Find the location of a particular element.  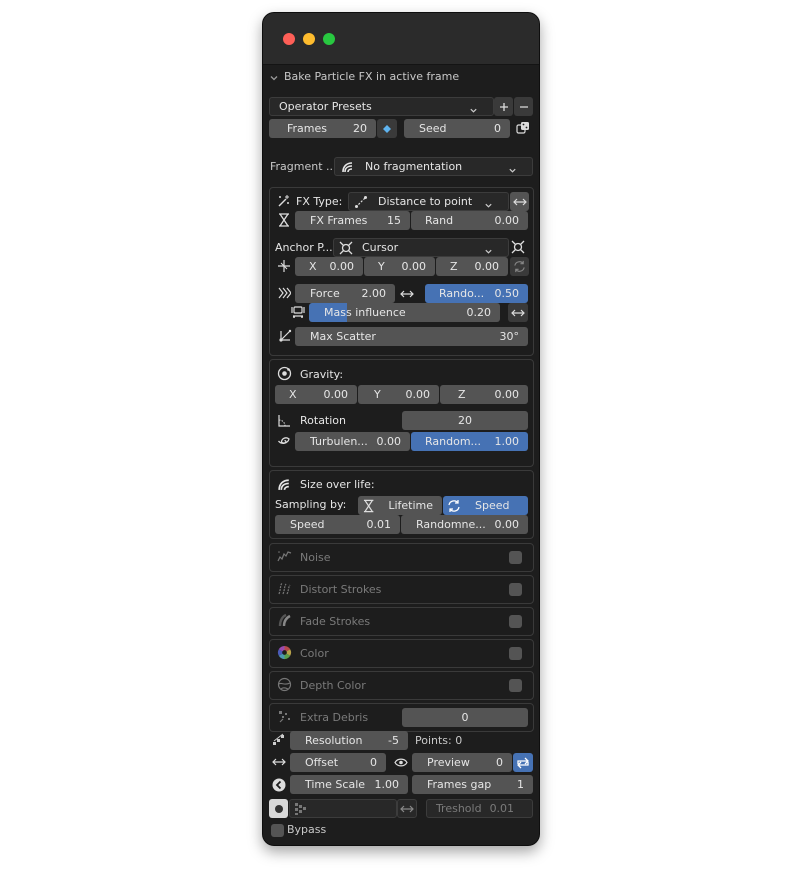

max-scatter-field: Max Scatter 30° is located at coordinates (411, 336).